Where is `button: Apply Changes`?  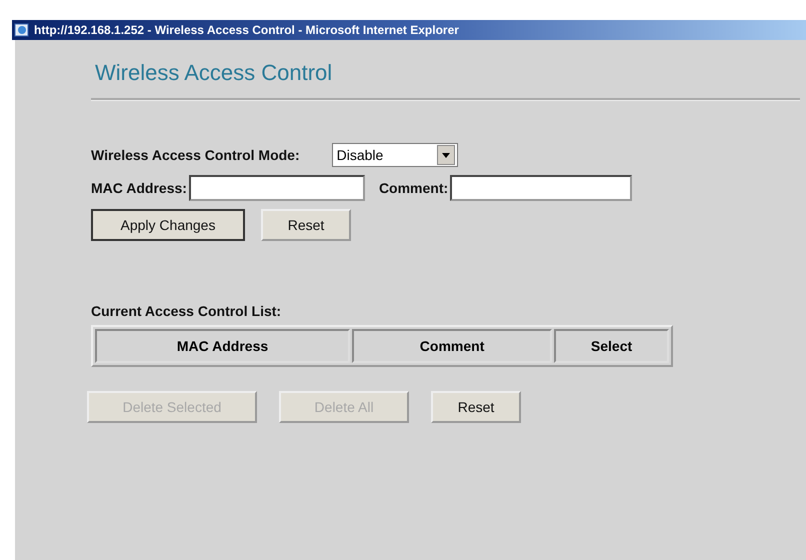 button: Apply Changes is located at coordinates (168, 225).